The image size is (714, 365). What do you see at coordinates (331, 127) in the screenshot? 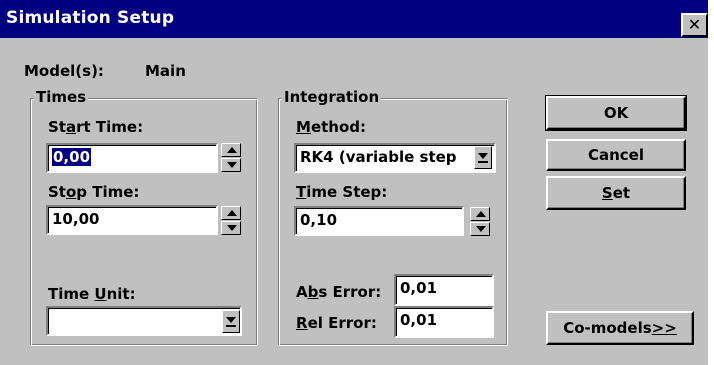
I see `method-label: Method:` at bounding box center [331, 127].